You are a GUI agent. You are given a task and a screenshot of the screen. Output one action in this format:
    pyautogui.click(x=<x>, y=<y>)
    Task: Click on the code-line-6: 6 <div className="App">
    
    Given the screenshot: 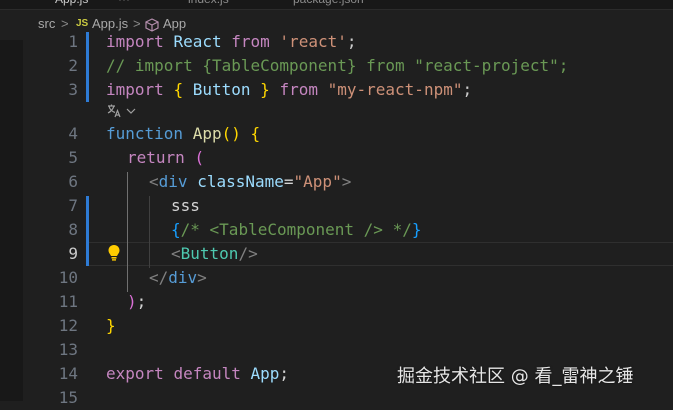 What is the action you would take?
    pyautogui.click(x=336, y=182)
    